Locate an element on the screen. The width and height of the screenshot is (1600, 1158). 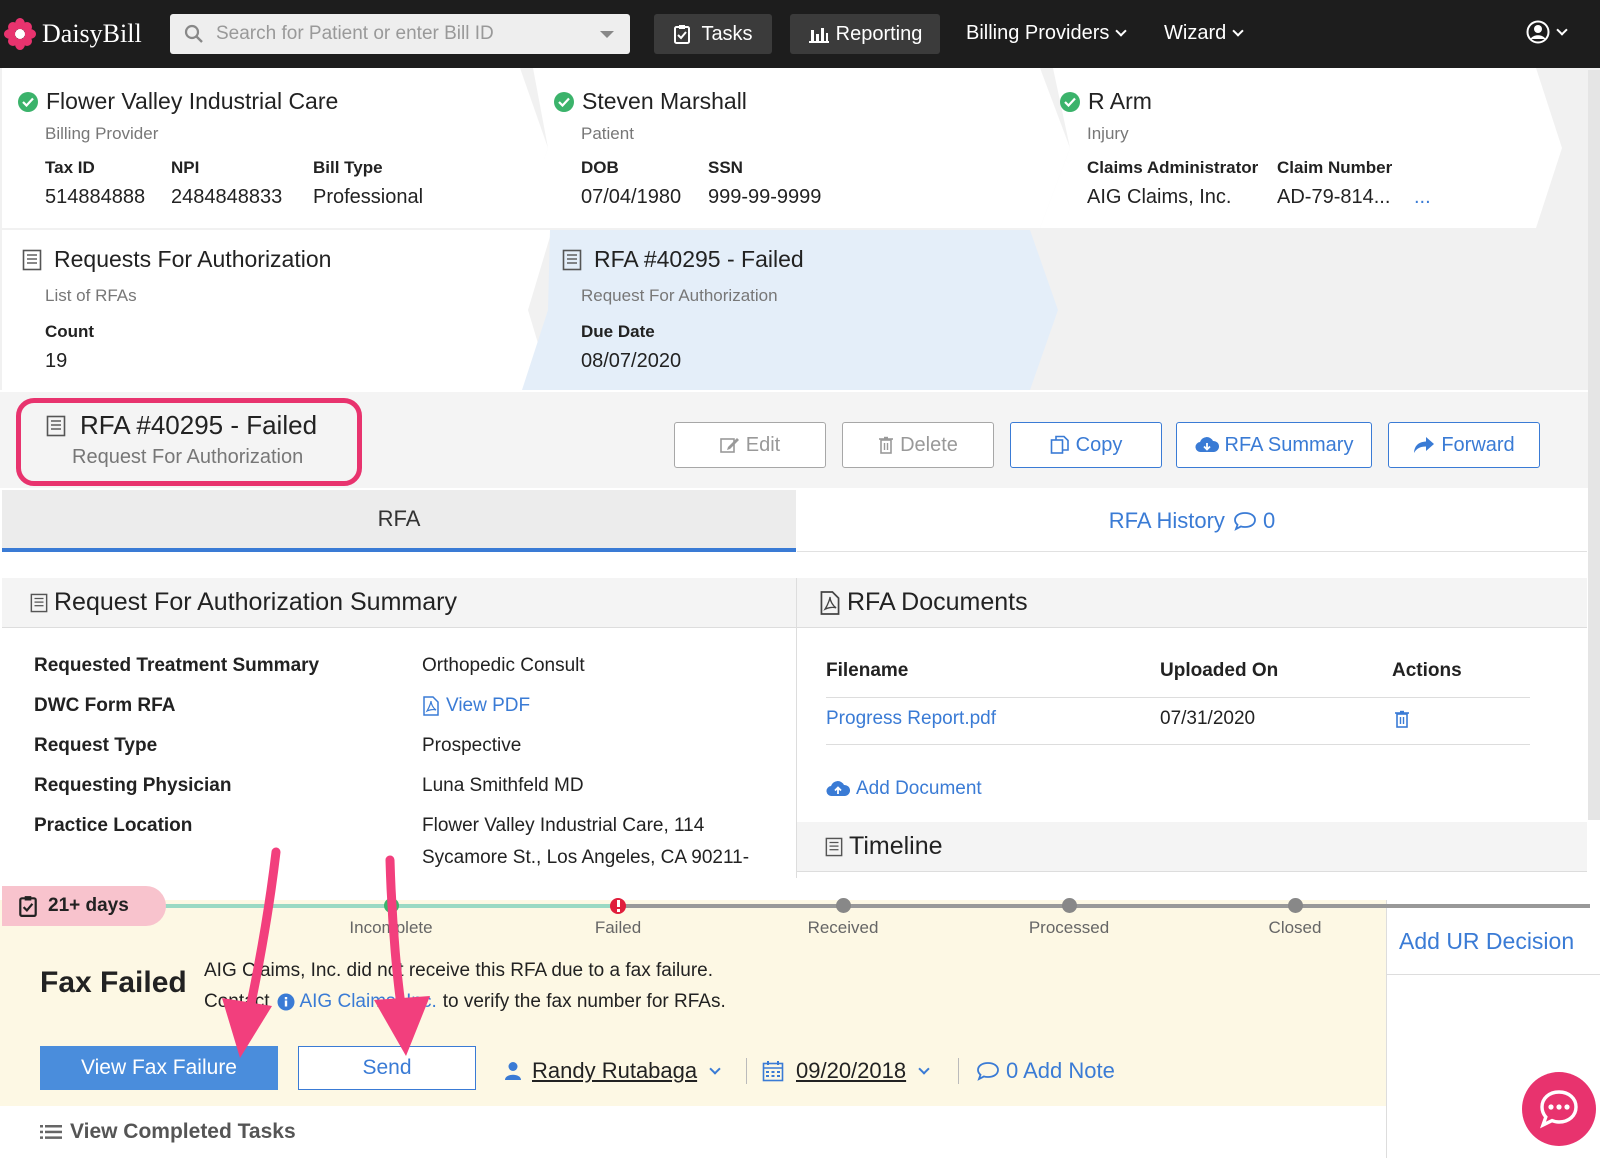
provider-name: Flower Valley Industrial Care is located at coordinates (192, 101).